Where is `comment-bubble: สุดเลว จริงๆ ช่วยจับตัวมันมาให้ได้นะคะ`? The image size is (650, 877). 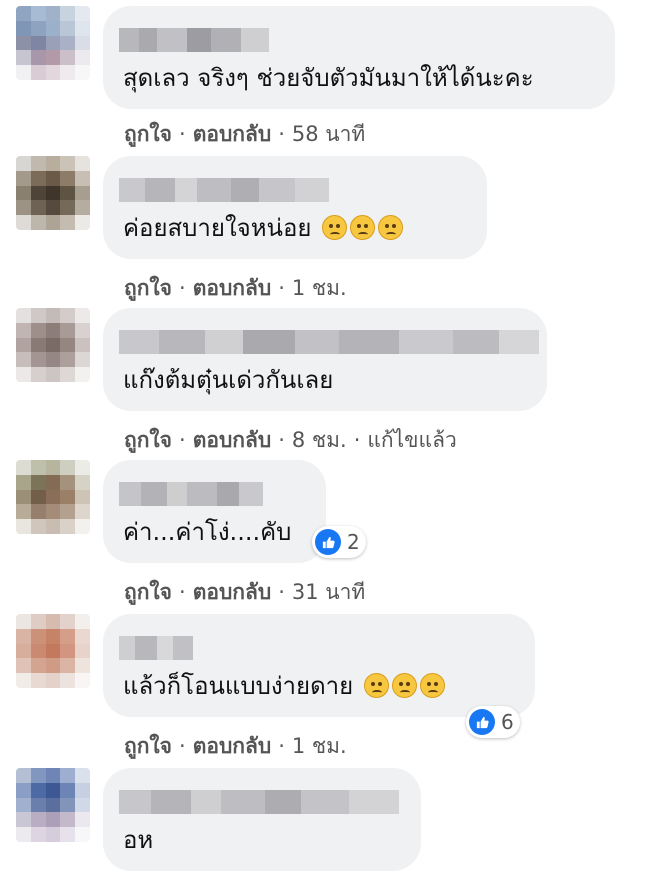
comment-bubble: สุดเลว จริงๆ ช่วยจับตัวมันมาให้ได้นะคะ is located at coordinates (359, 57).